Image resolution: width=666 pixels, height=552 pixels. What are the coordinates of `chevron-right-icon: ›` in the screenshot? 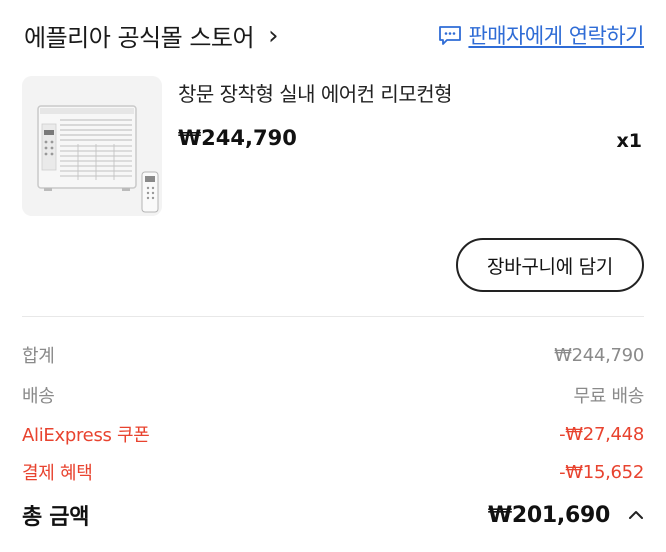 It's located at (273, 36).